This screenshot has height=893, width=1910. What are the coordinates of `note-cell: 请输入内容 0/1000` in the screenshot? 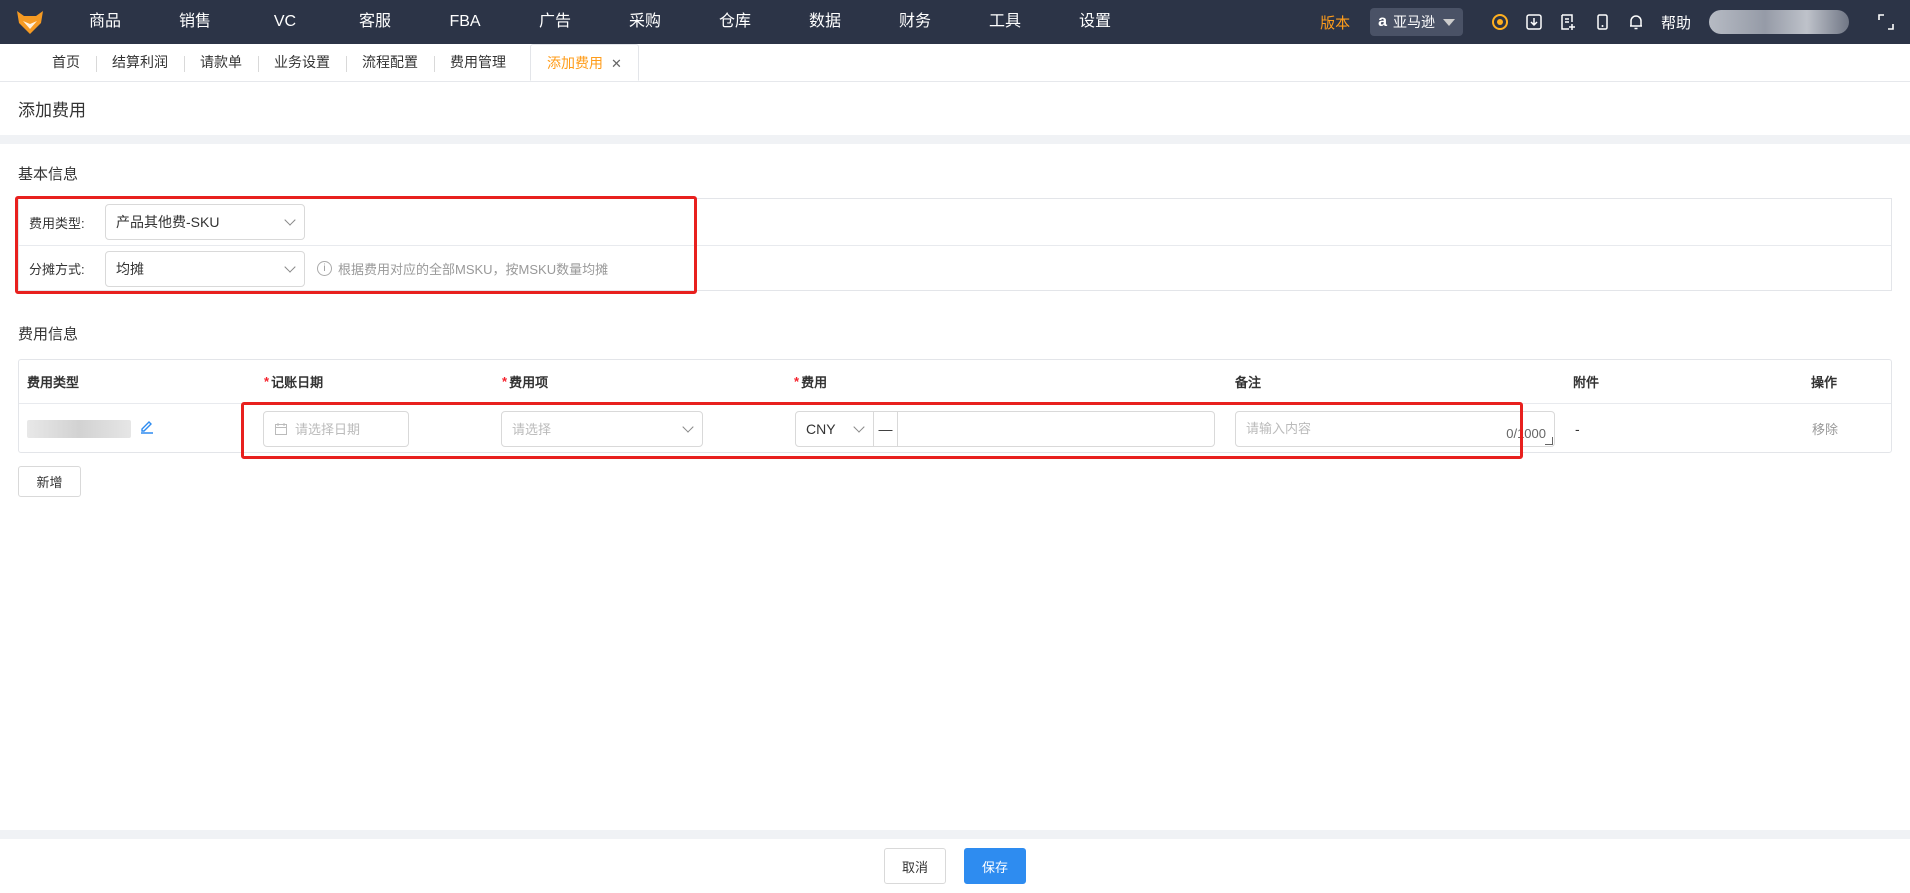 It's located at (1395, 428).